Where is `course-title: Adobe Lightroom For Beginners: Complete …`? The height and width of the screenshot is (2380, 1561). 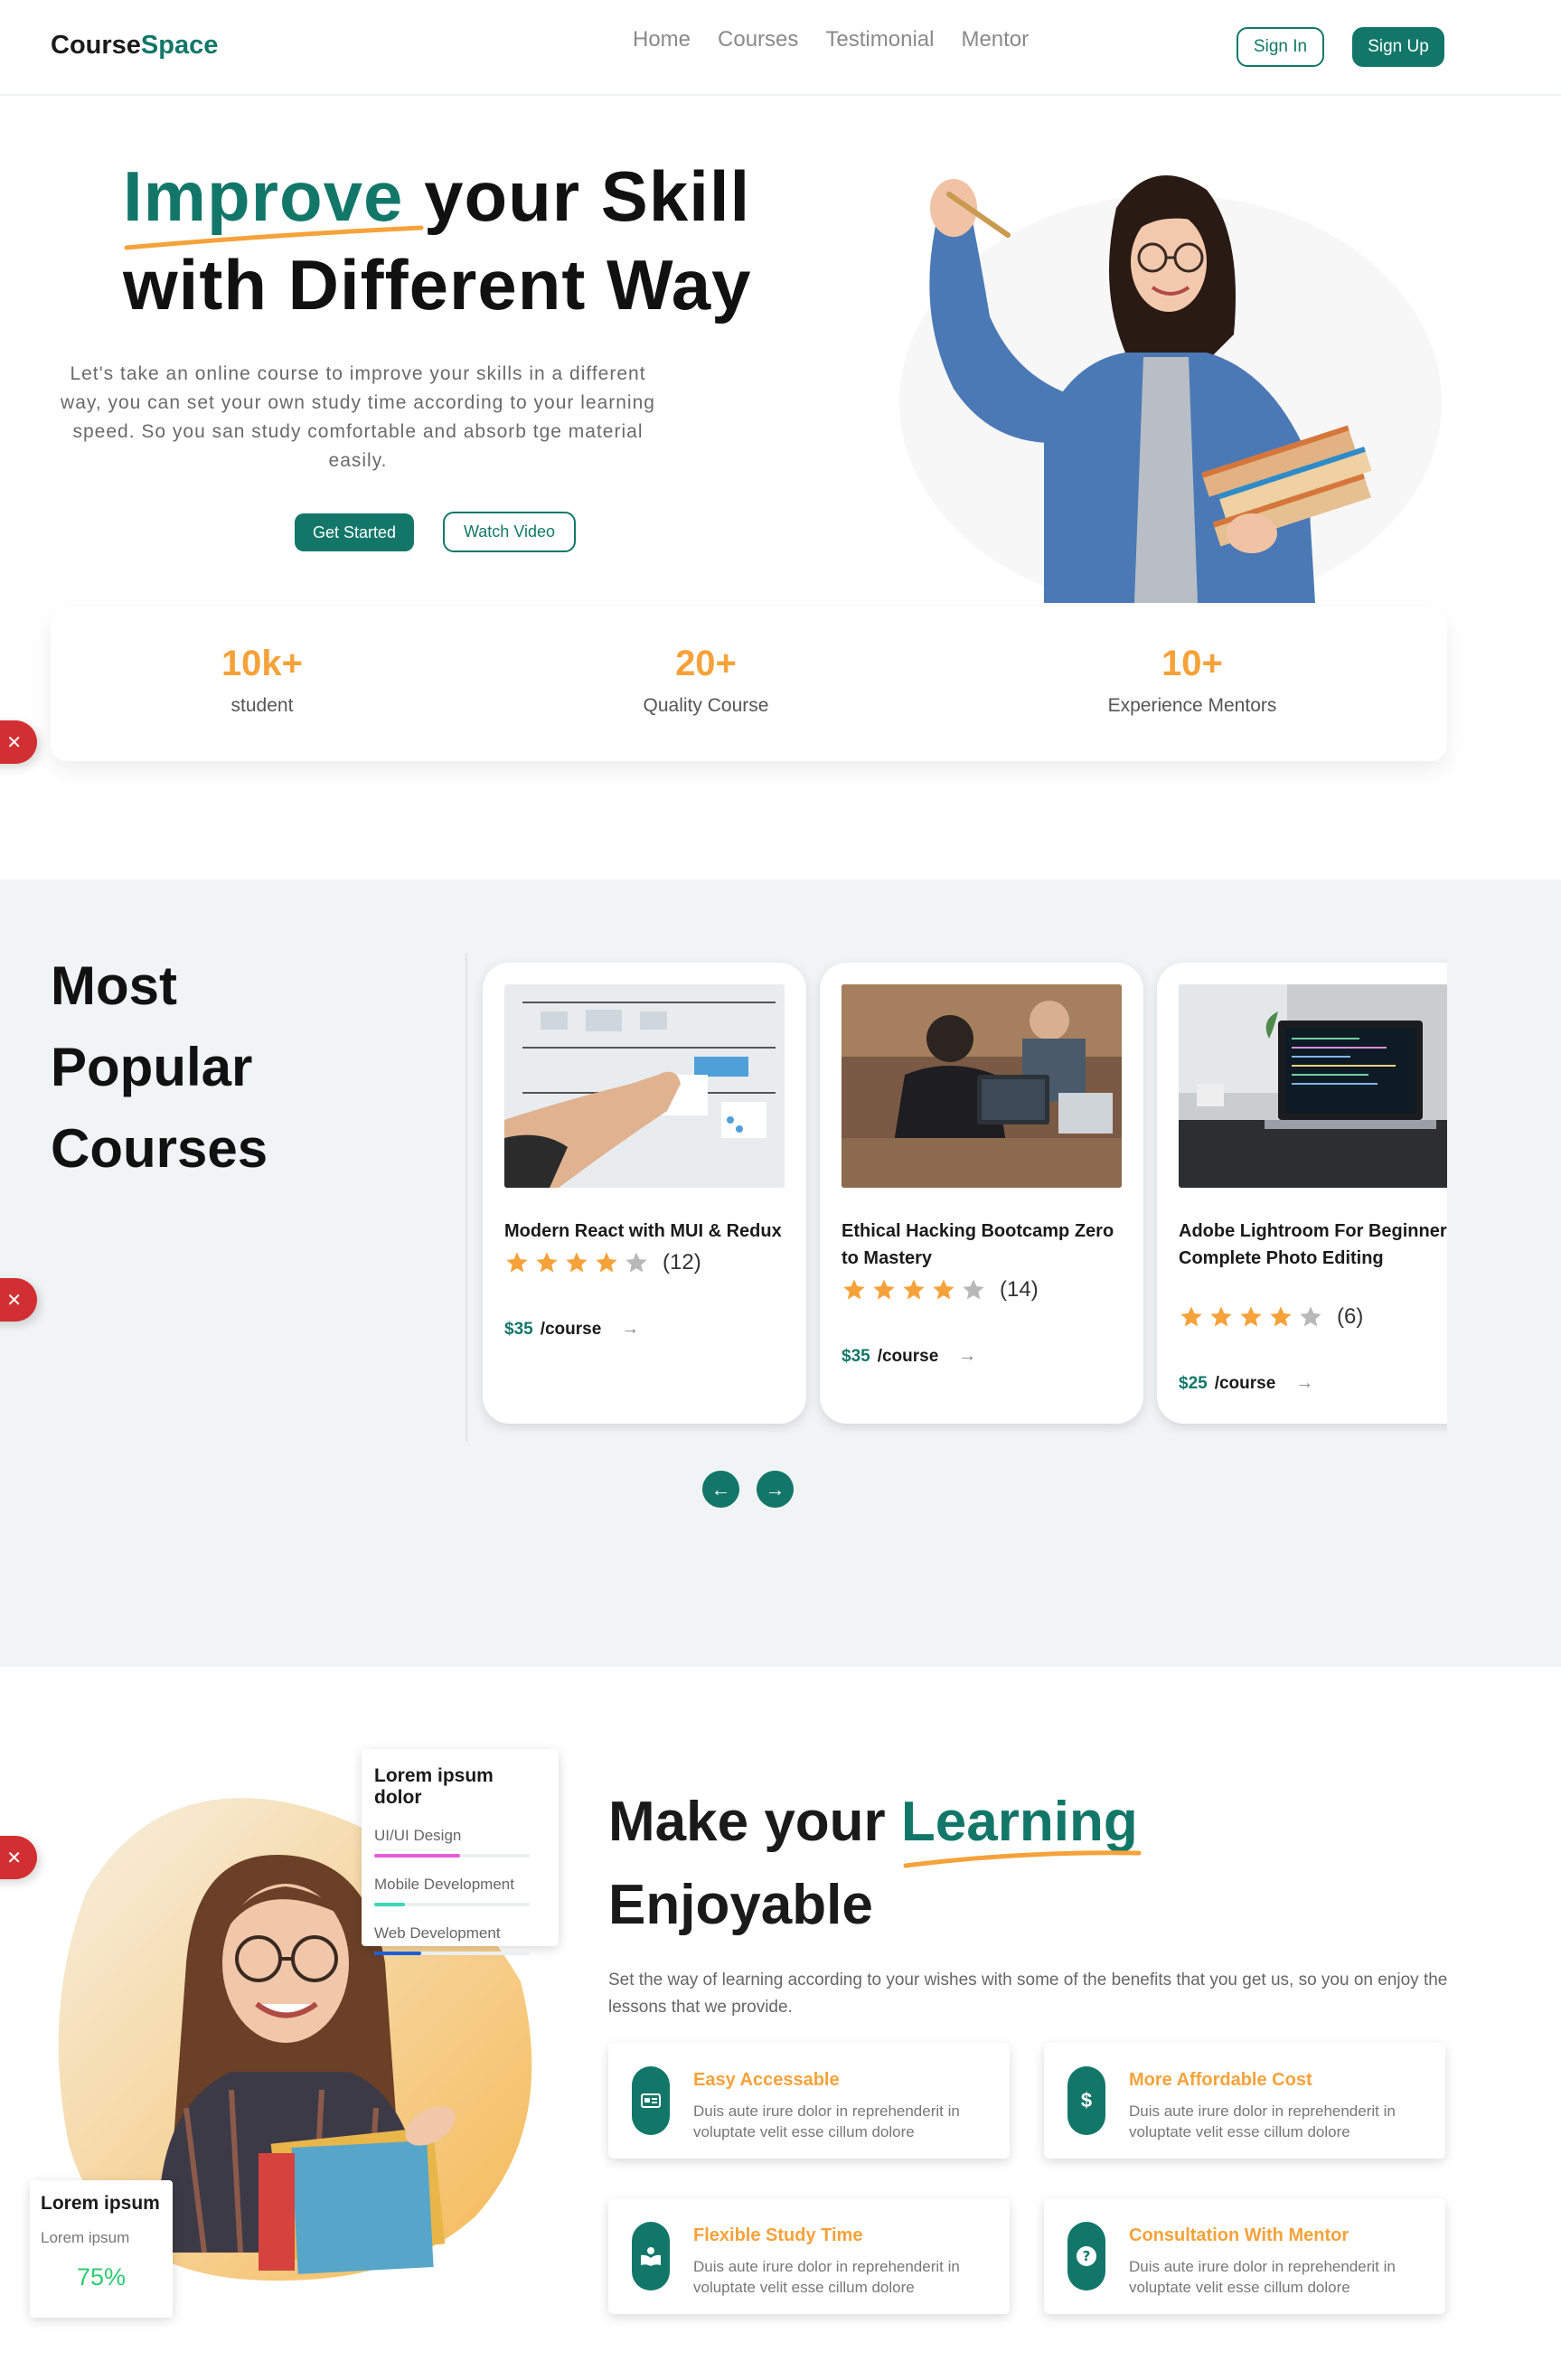 course-title: Adobe Lightroom For Beginners: Complete … is located at coordinates (1313, 1245).